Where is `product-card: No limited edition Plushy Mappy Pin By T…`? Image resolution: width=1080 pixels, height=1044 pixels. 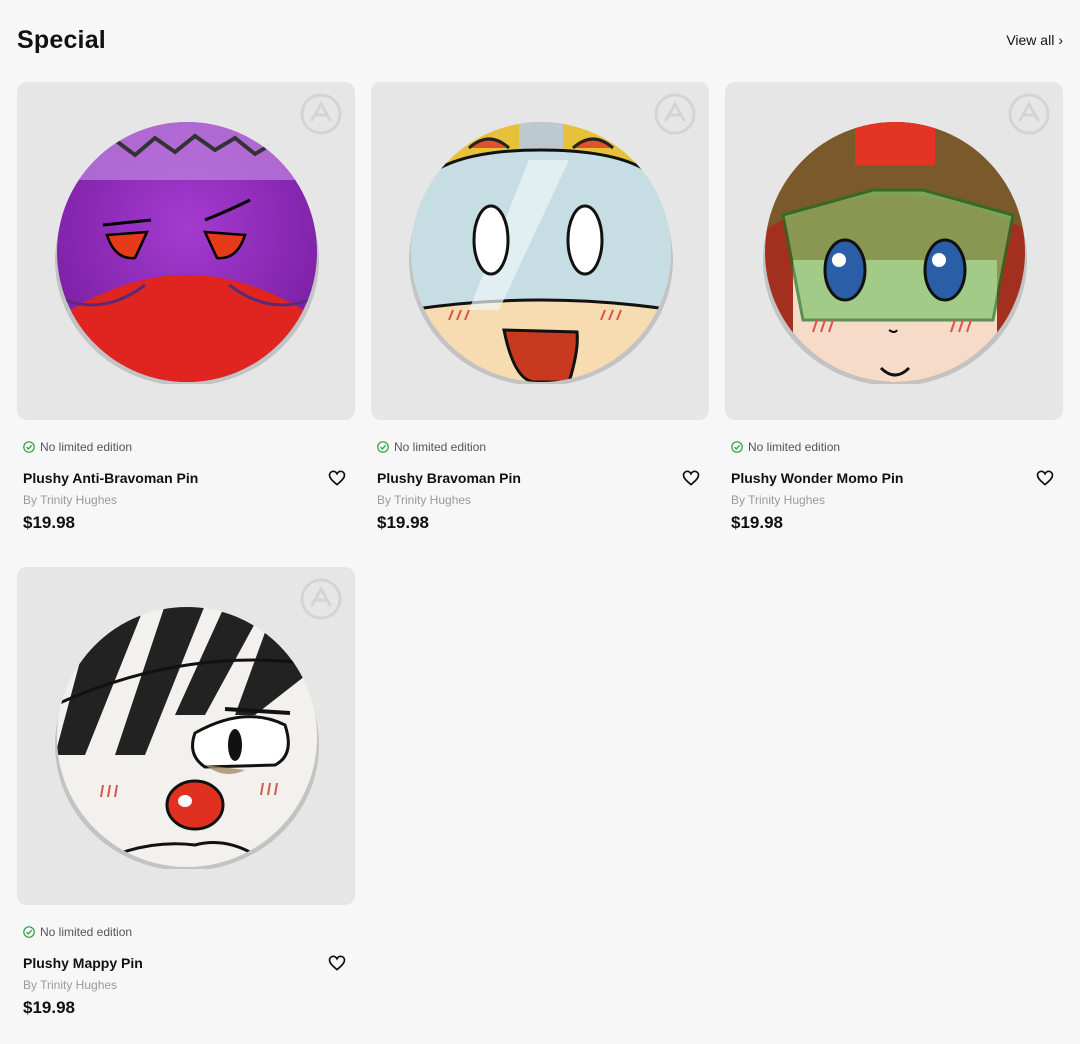
product-card: No limited edition Plushy Mappy Pin By T… is located at coordinates (186, 795).